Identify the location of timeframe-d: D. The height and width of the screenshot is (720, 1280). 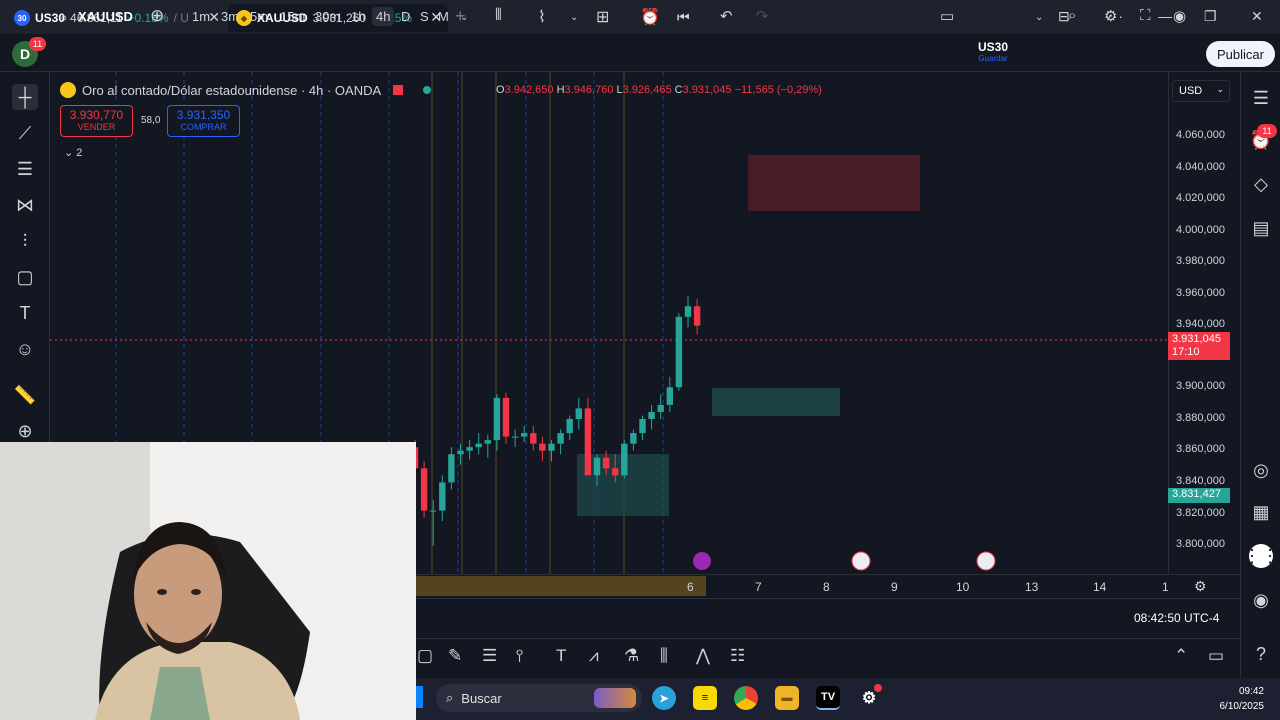
(405, 16).